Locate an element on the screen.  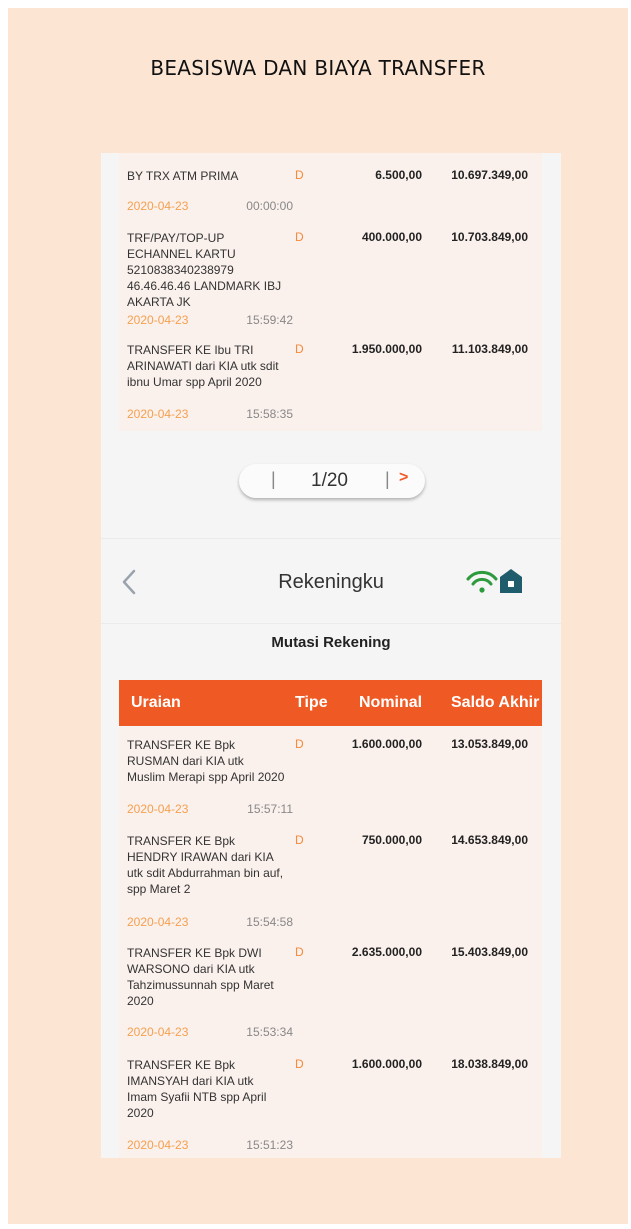
row-time: 15:54:58 is located at coordinates (269, 922).